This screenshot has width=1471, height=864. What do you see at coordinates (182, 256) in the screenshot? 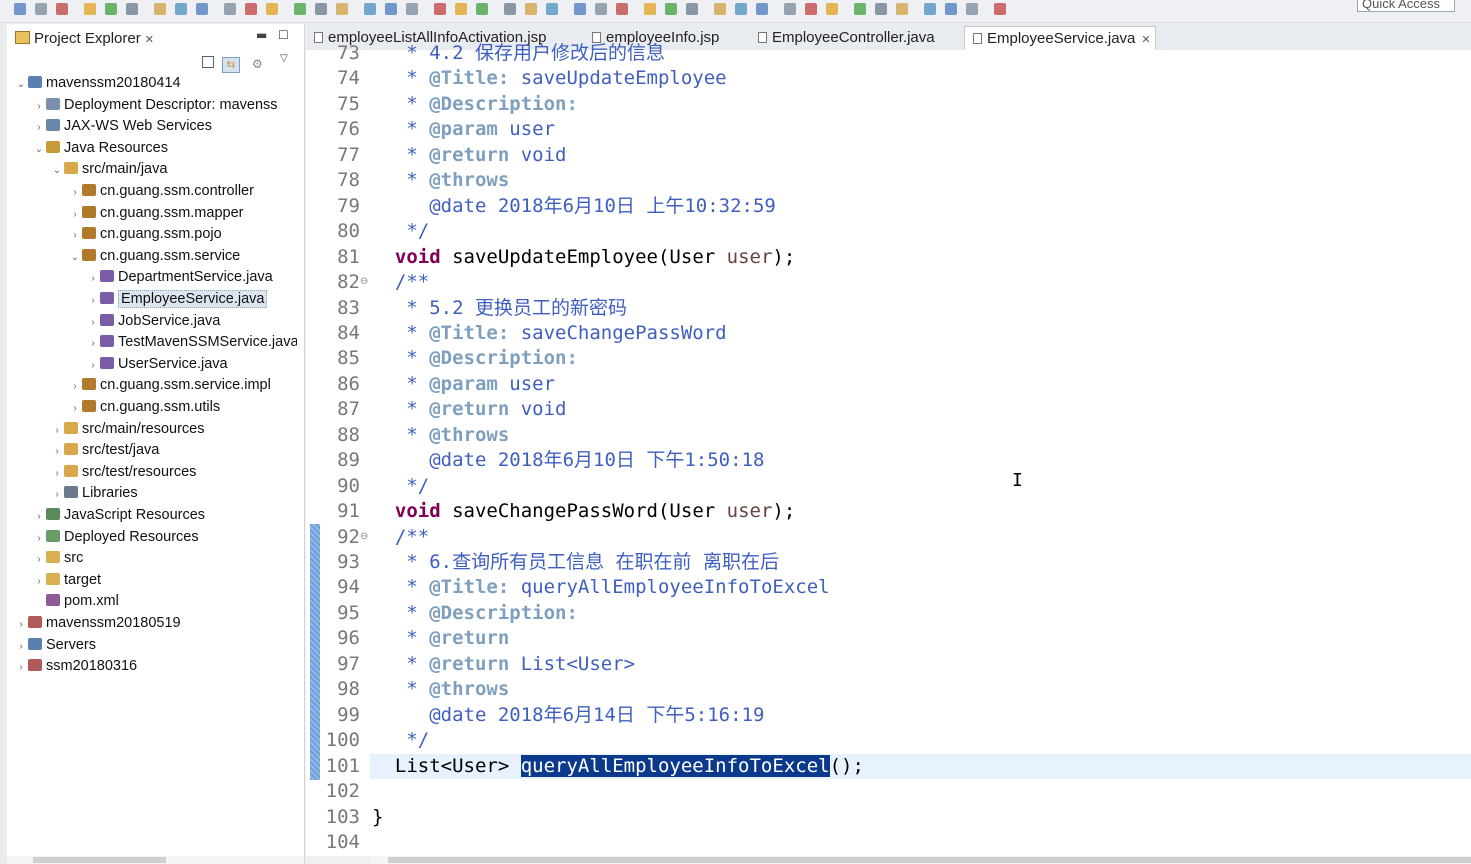
I see `tree-item: ⌄ cn.guang.ssm.service` at bounding box center [182, 256].